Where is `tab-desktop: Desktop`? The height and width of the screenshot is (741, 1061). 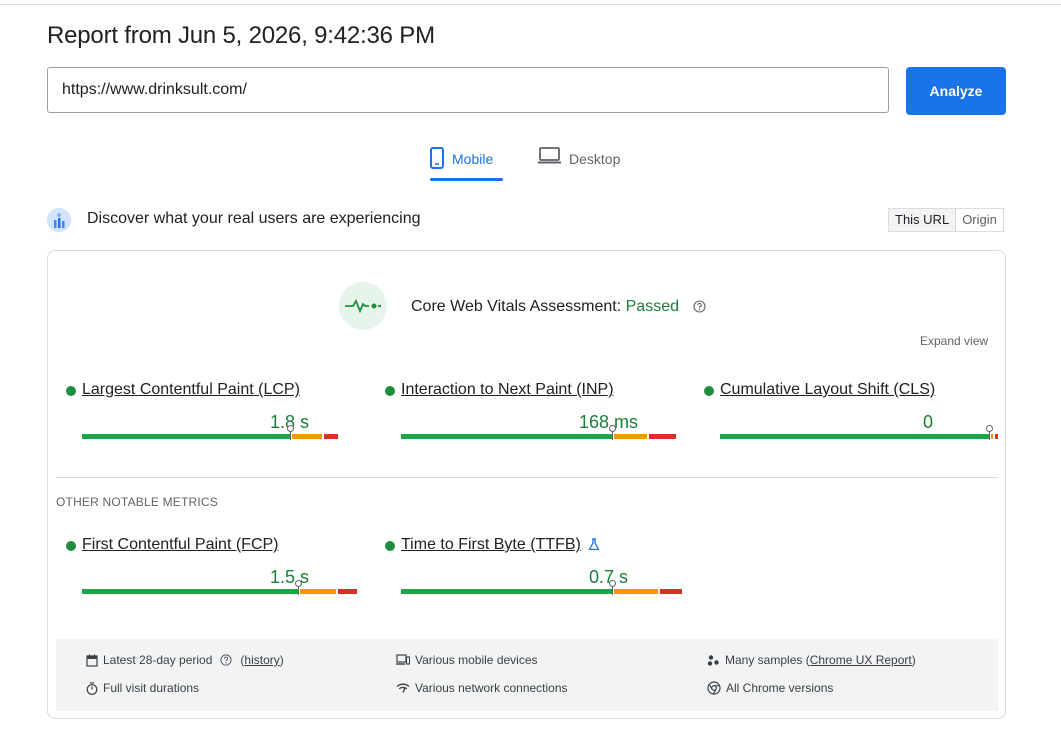
tab-desktop: Desktop is located at coordinates (579, 162).